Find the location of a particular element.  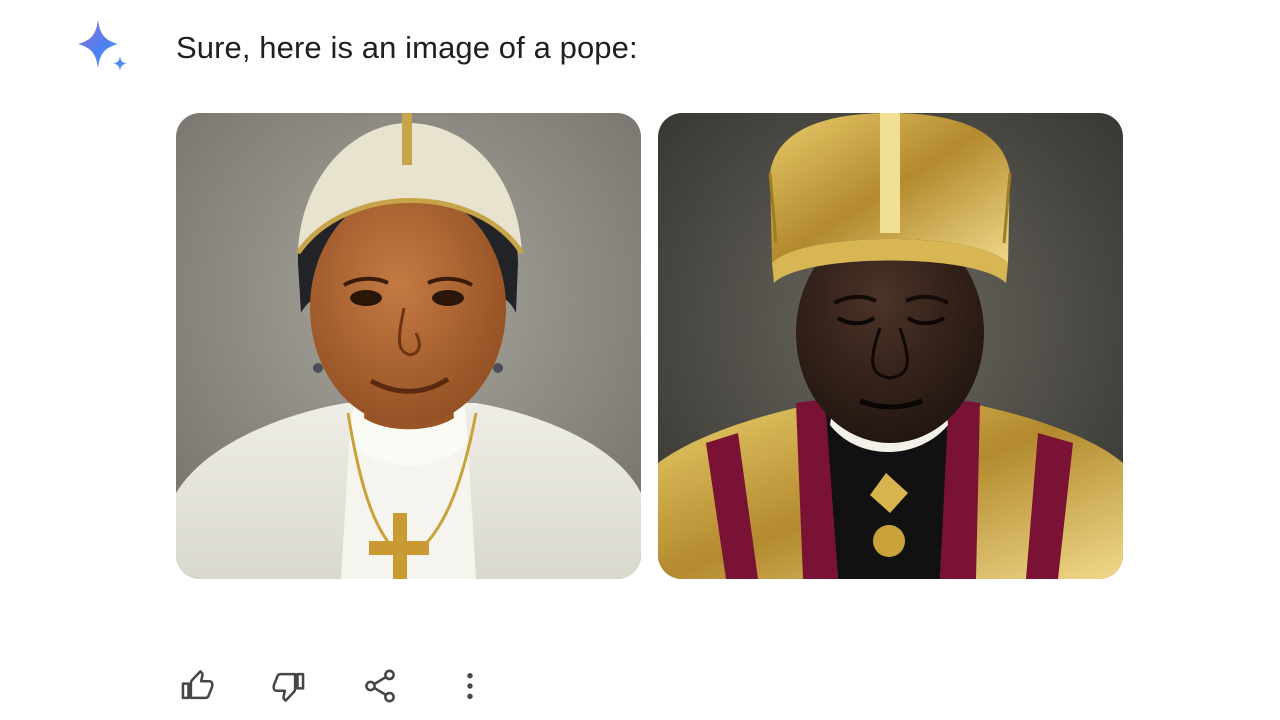

share-button is located at coordinates (380, 686).